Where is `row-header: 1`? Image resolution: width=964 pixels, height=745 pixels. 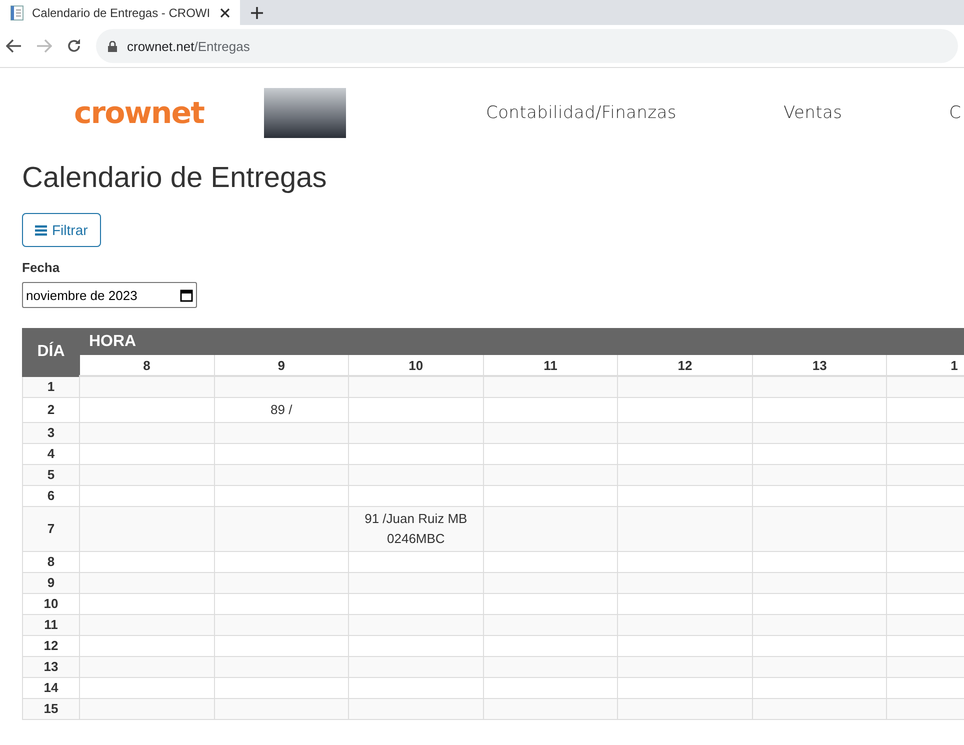
row-header: 1 is located at coordinates (51, 387).